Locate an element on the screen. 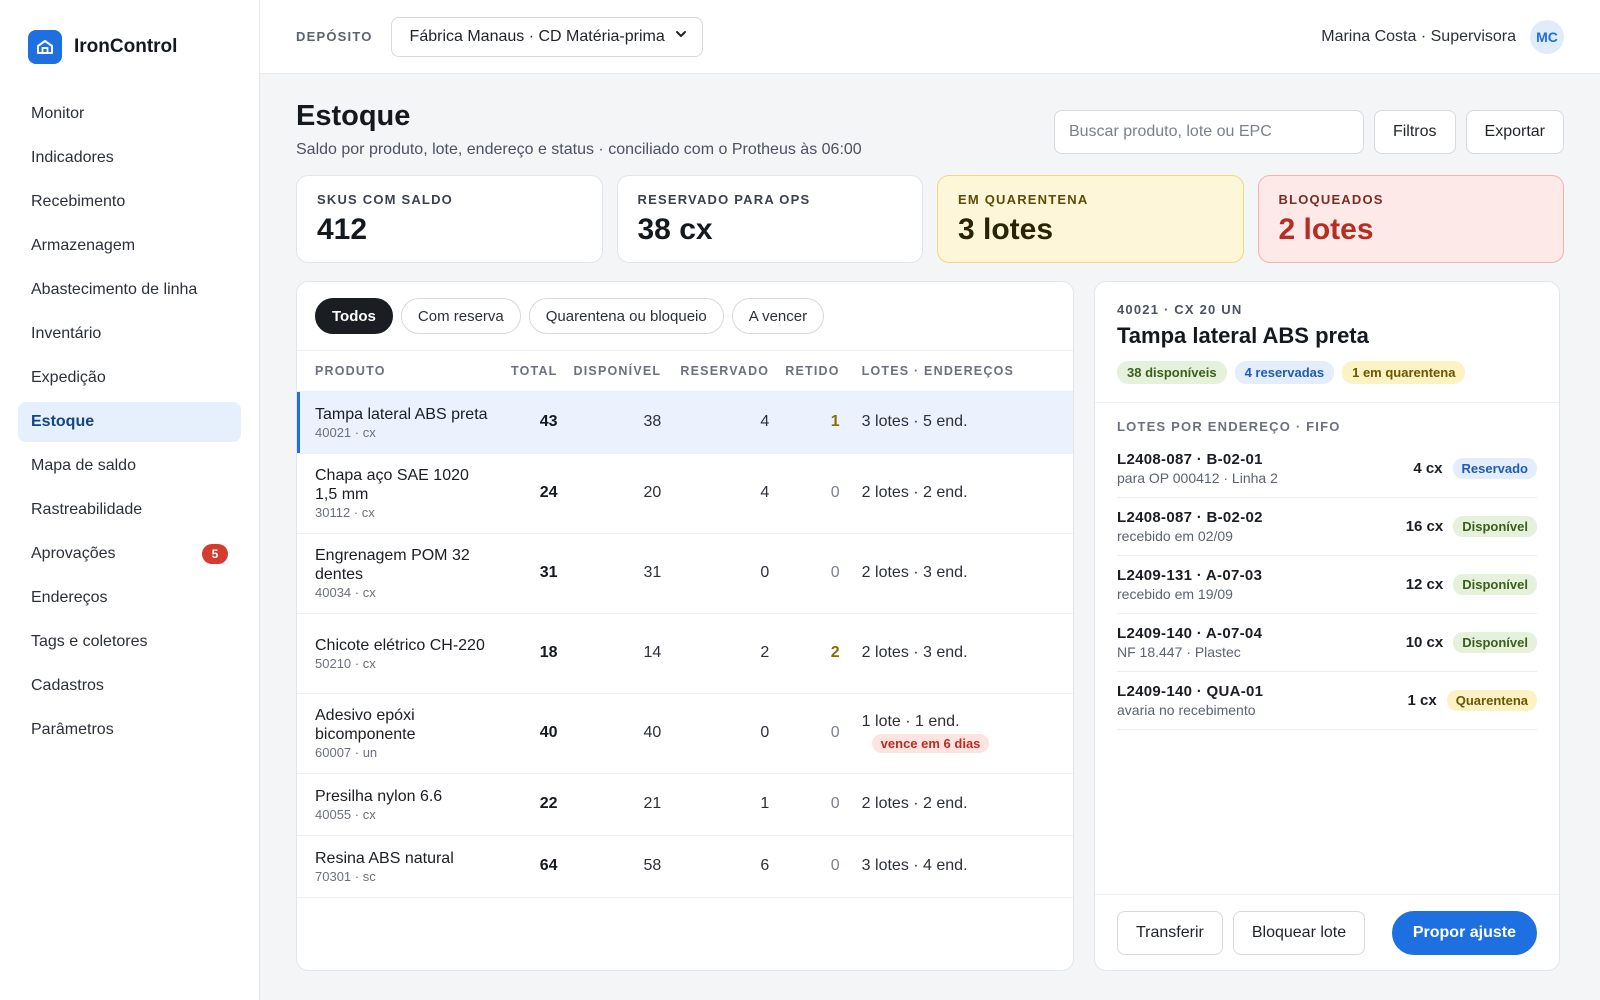 The image size is (1600, 1000). sidebar-item-abastecimento-de-linha: Abastecimento de linha is located at coordinates (129, 290).